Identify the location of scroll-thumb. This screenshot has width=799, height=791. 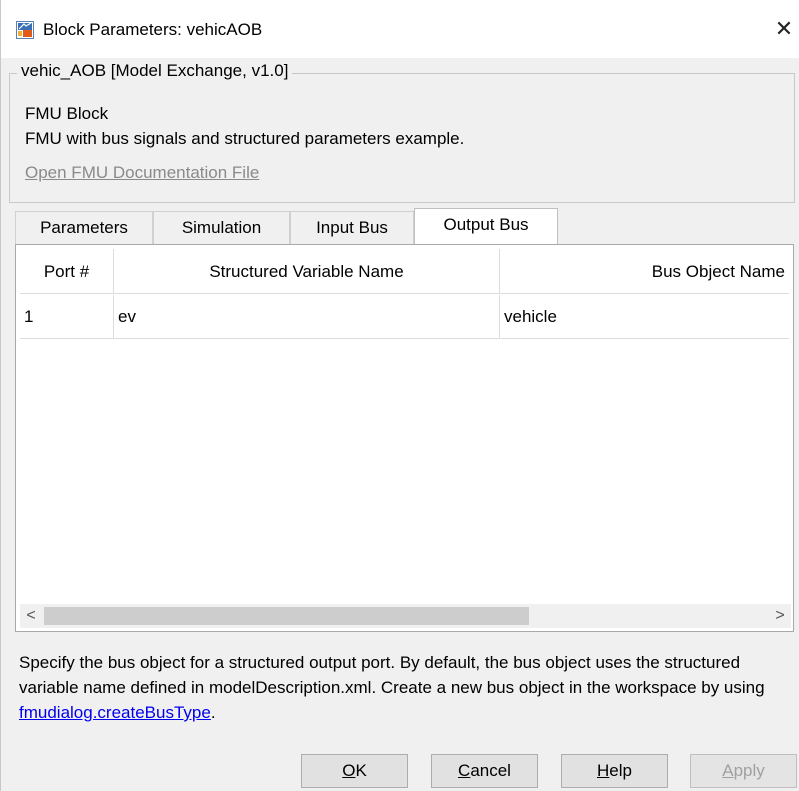
(286, 616).